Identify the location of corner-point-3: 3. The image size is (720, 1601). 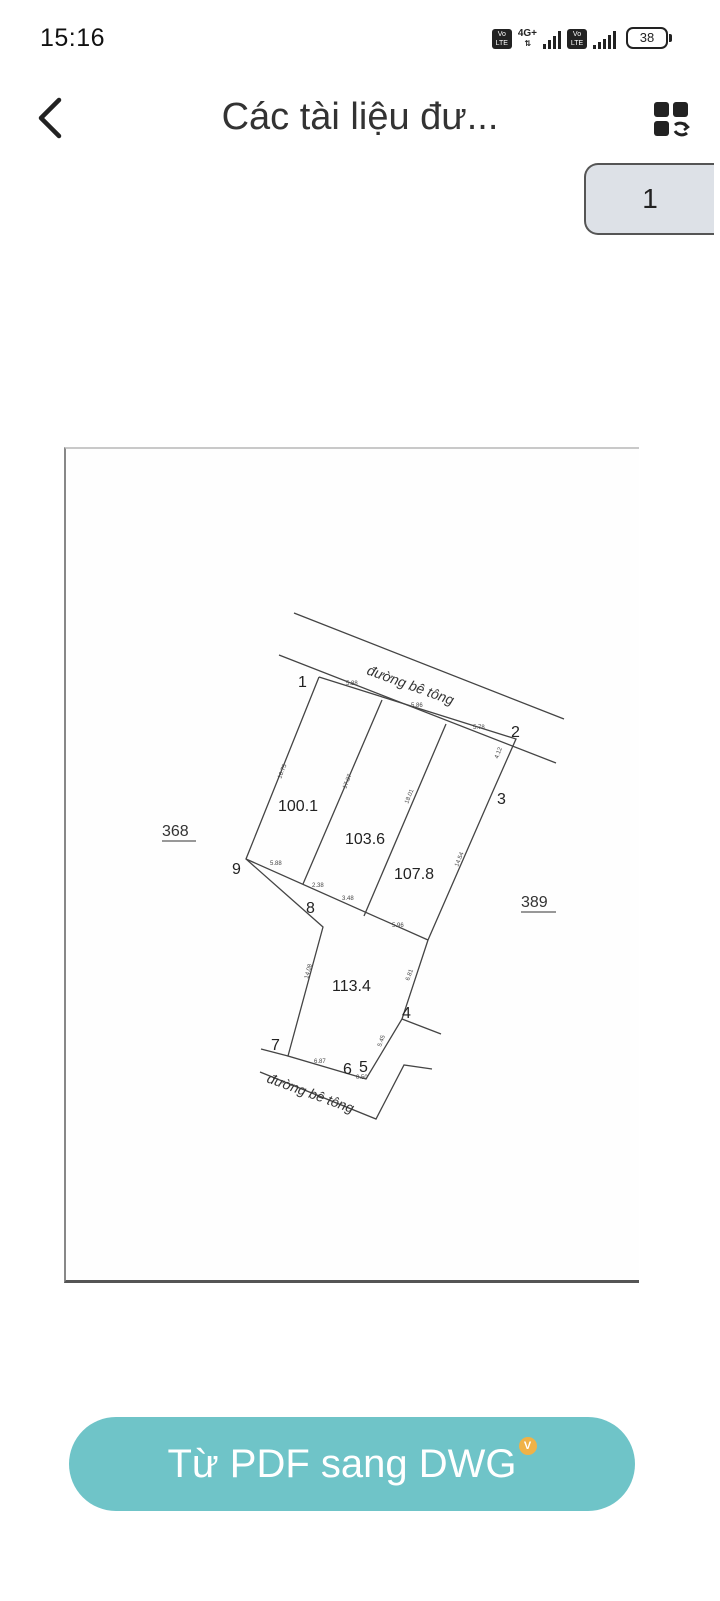
(501, 799).